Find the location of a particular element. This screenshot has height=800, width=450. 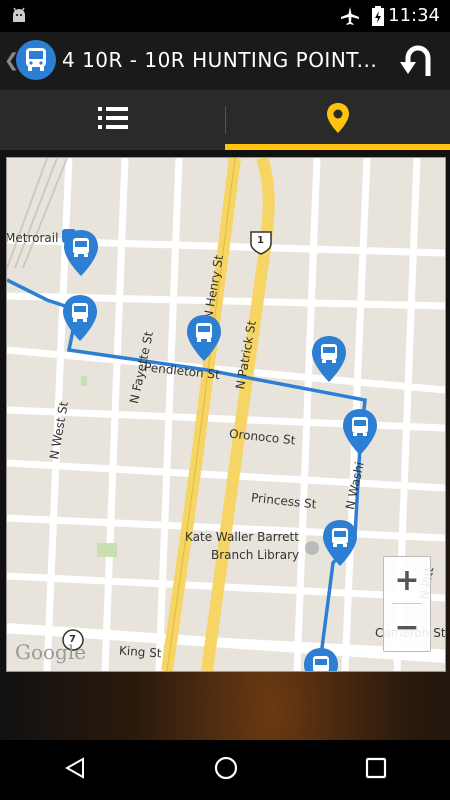

recents-icon is located at coordinates (376, 770).